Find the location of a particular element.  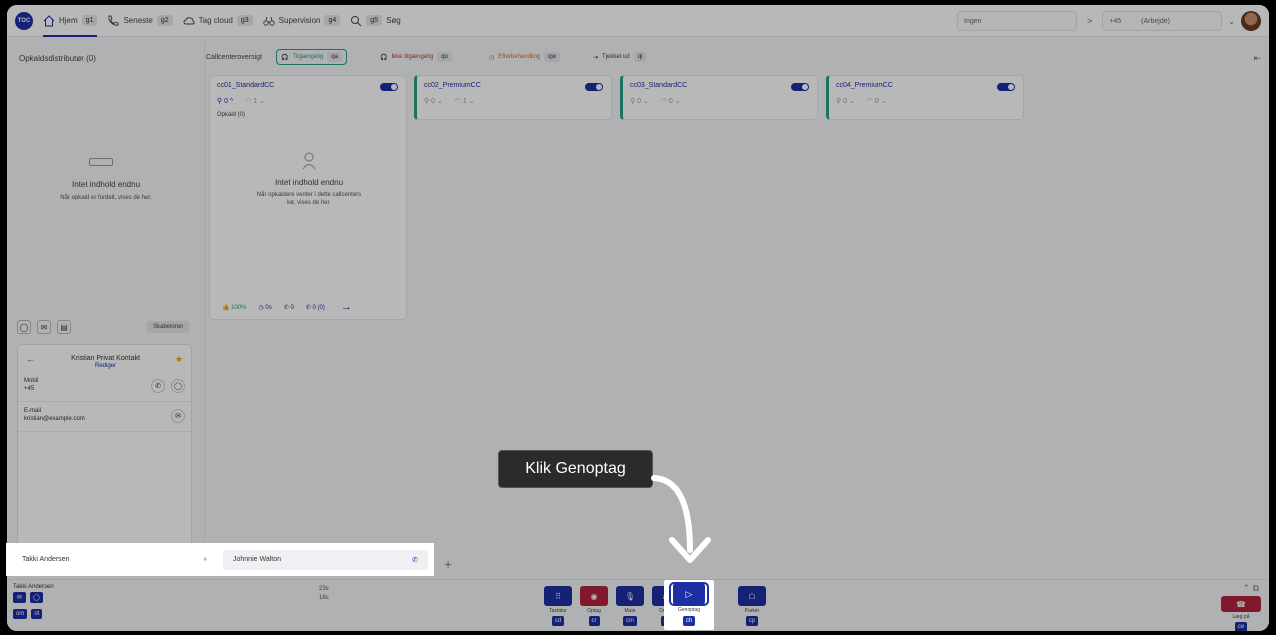

nav-tagcloud: Tag cloud g3 is located at coordinates (218, 21).